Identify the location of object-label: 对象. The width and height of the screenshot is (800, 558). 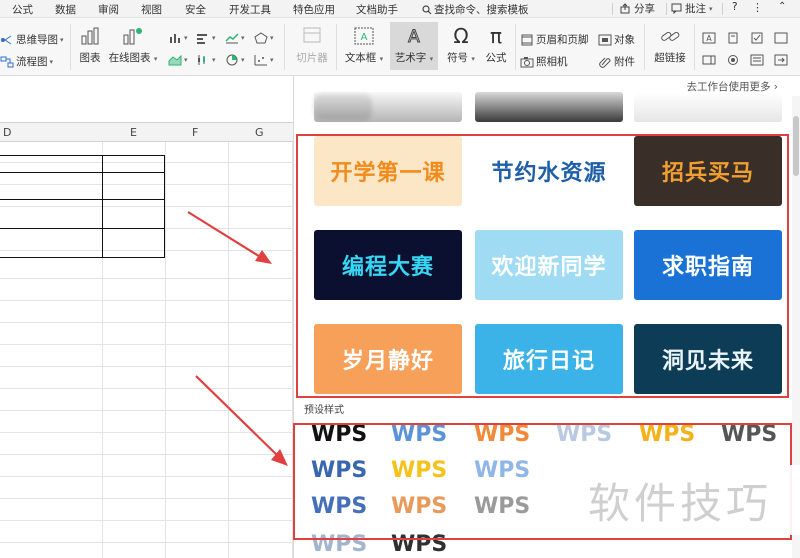
(624, 40).